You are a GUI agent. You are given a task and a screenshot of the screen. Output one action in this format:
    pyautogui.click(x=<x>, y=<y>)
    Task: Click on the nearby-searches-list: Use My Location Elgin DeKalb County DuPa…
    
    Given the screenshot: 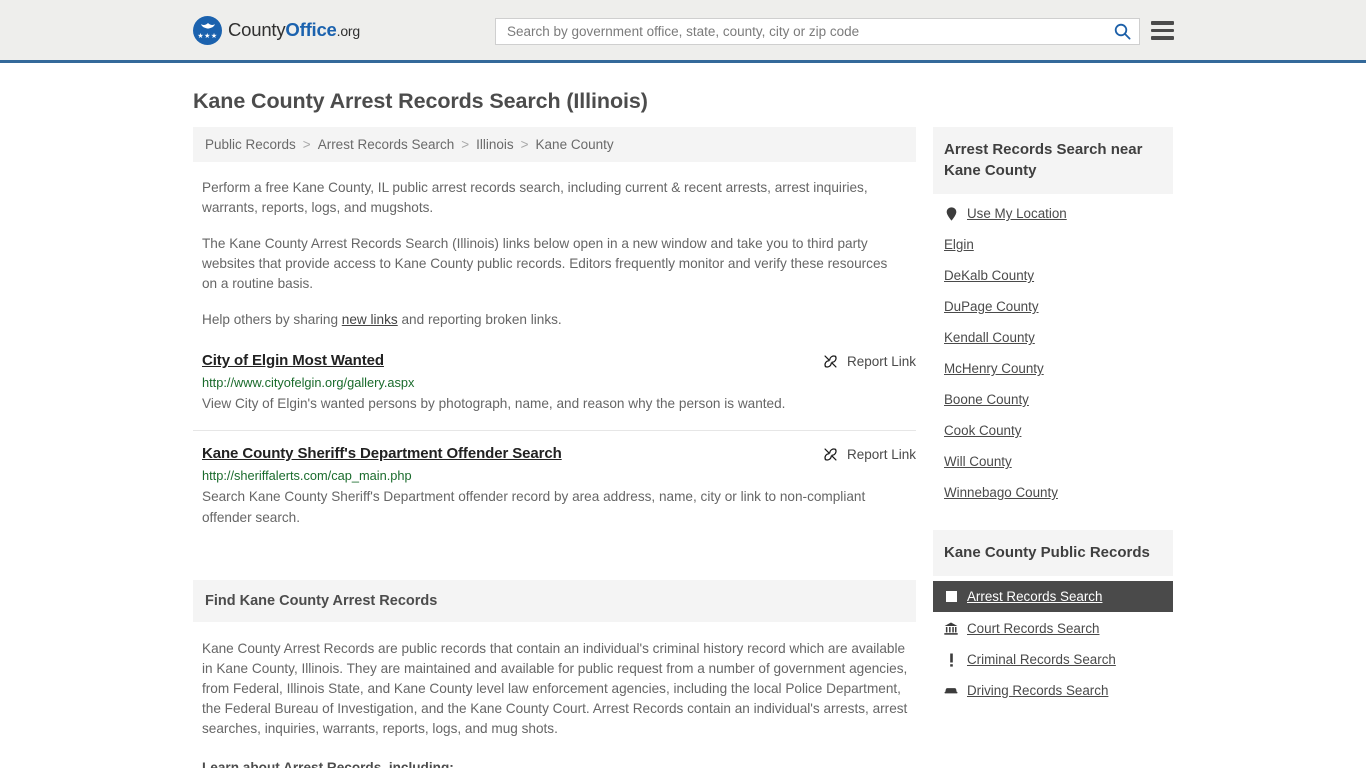 What is the action you would take?
    pyautogui.click(x=1053, y=351)
    